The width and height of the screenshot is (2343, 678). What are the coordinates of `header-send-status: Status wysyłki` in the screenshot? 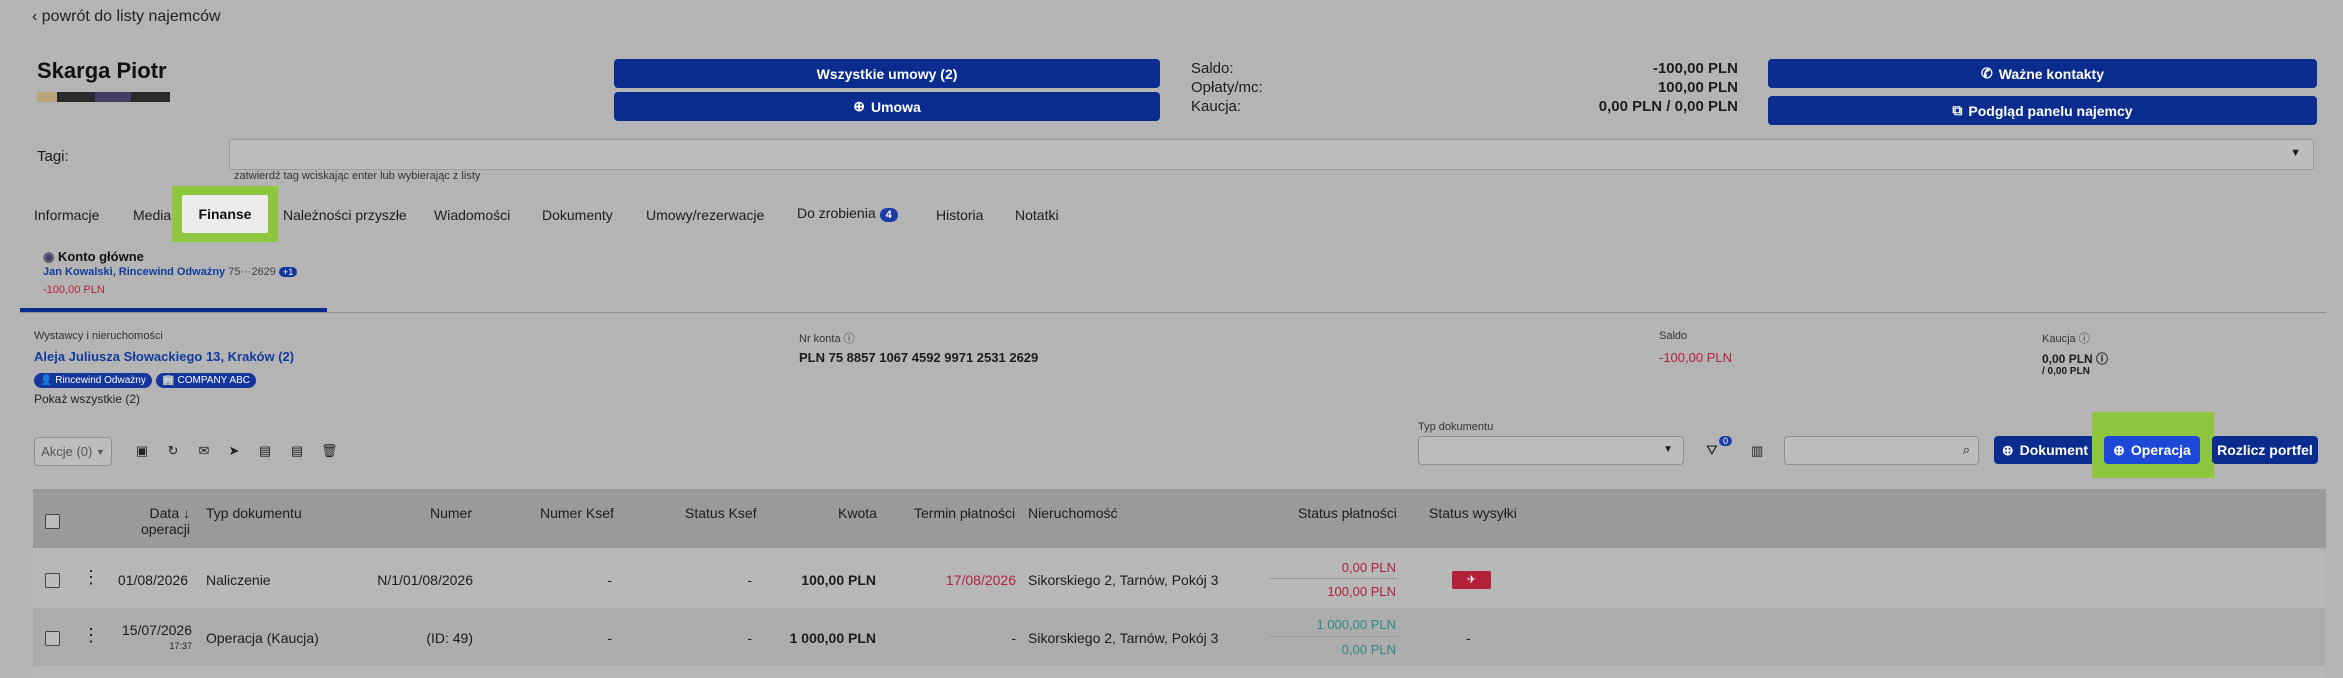 It's located at (1473, 513).